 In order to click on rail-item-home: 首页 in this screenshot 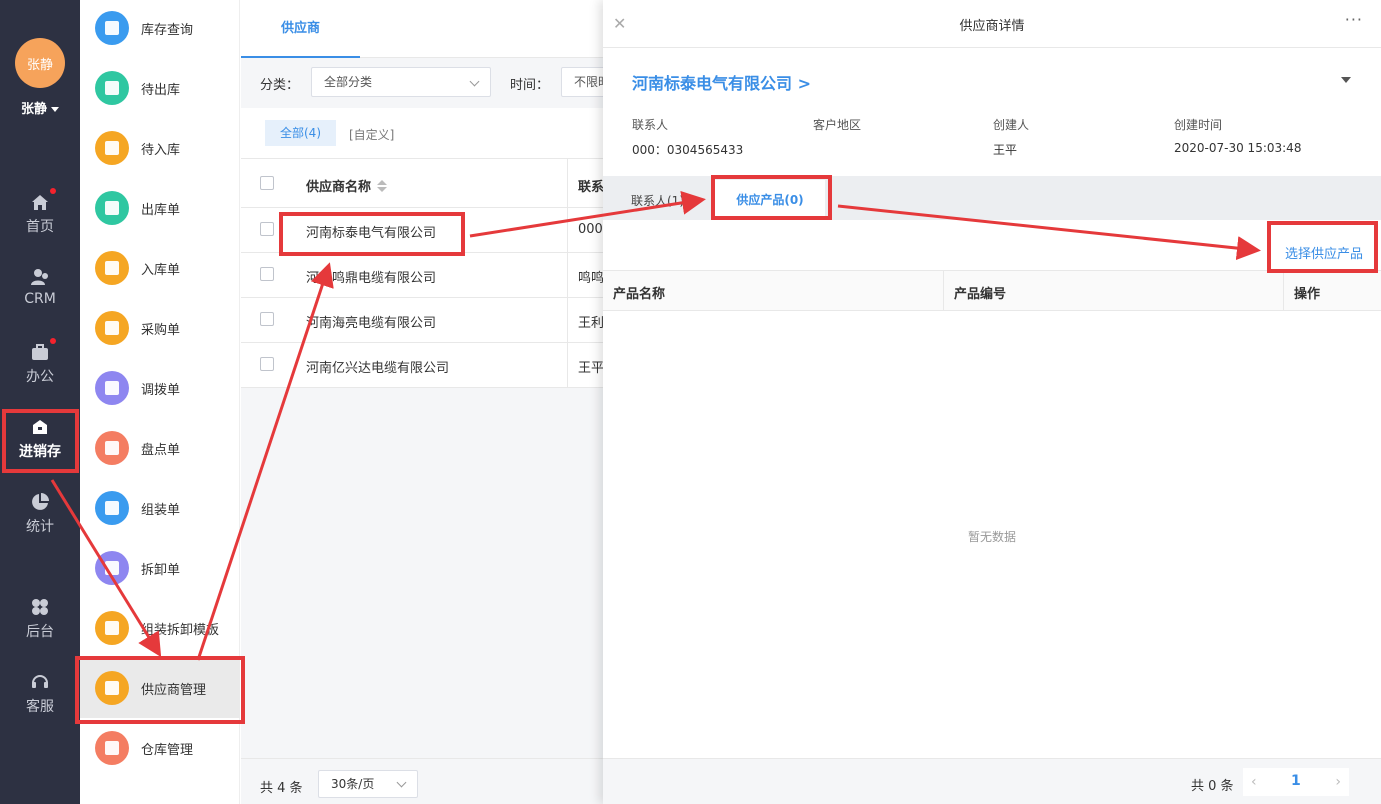, I will do `click(40, 220)`.